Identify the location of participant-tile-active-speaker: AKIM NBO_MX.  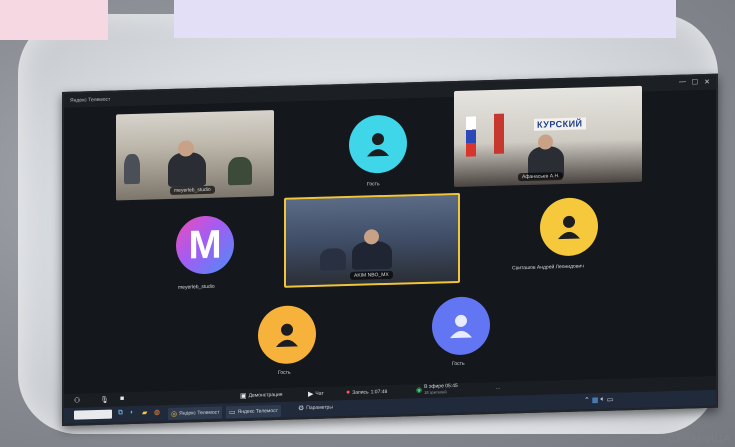
(372, 240).